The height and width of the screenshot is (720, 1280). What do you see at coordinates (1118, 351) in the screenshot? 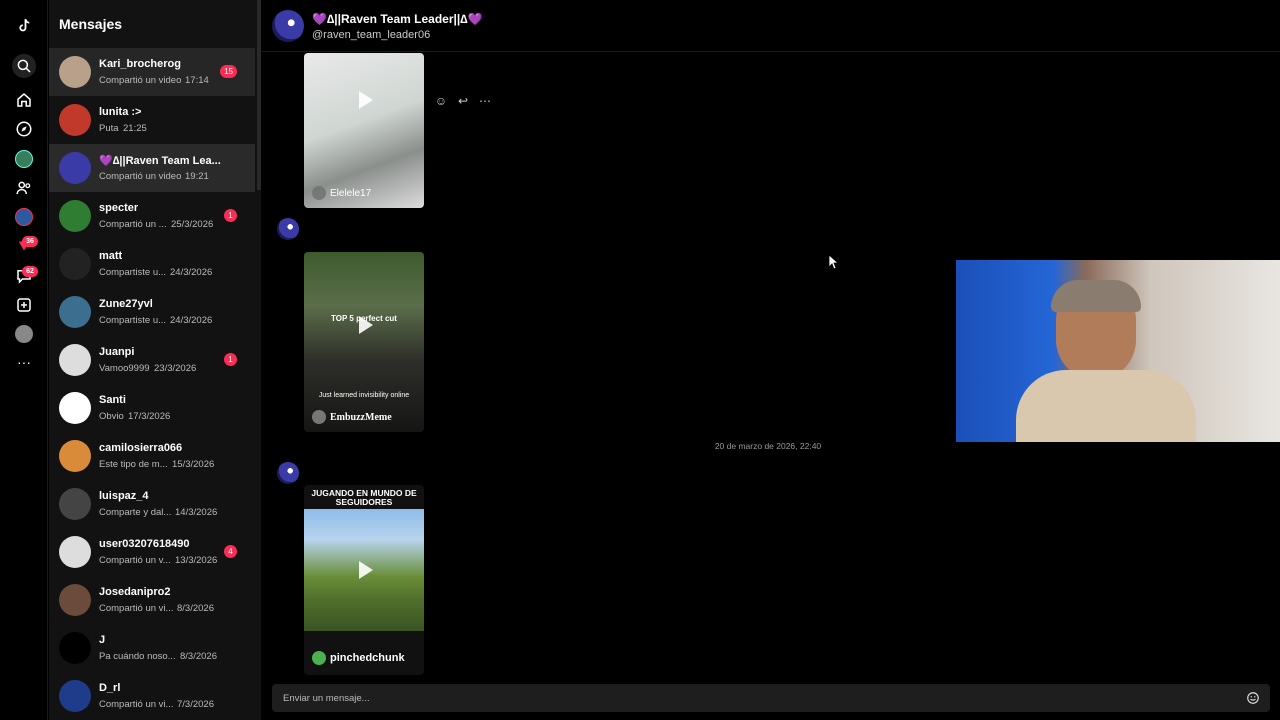
I see `webcam-overlay` at bounding box center [1118, 351].